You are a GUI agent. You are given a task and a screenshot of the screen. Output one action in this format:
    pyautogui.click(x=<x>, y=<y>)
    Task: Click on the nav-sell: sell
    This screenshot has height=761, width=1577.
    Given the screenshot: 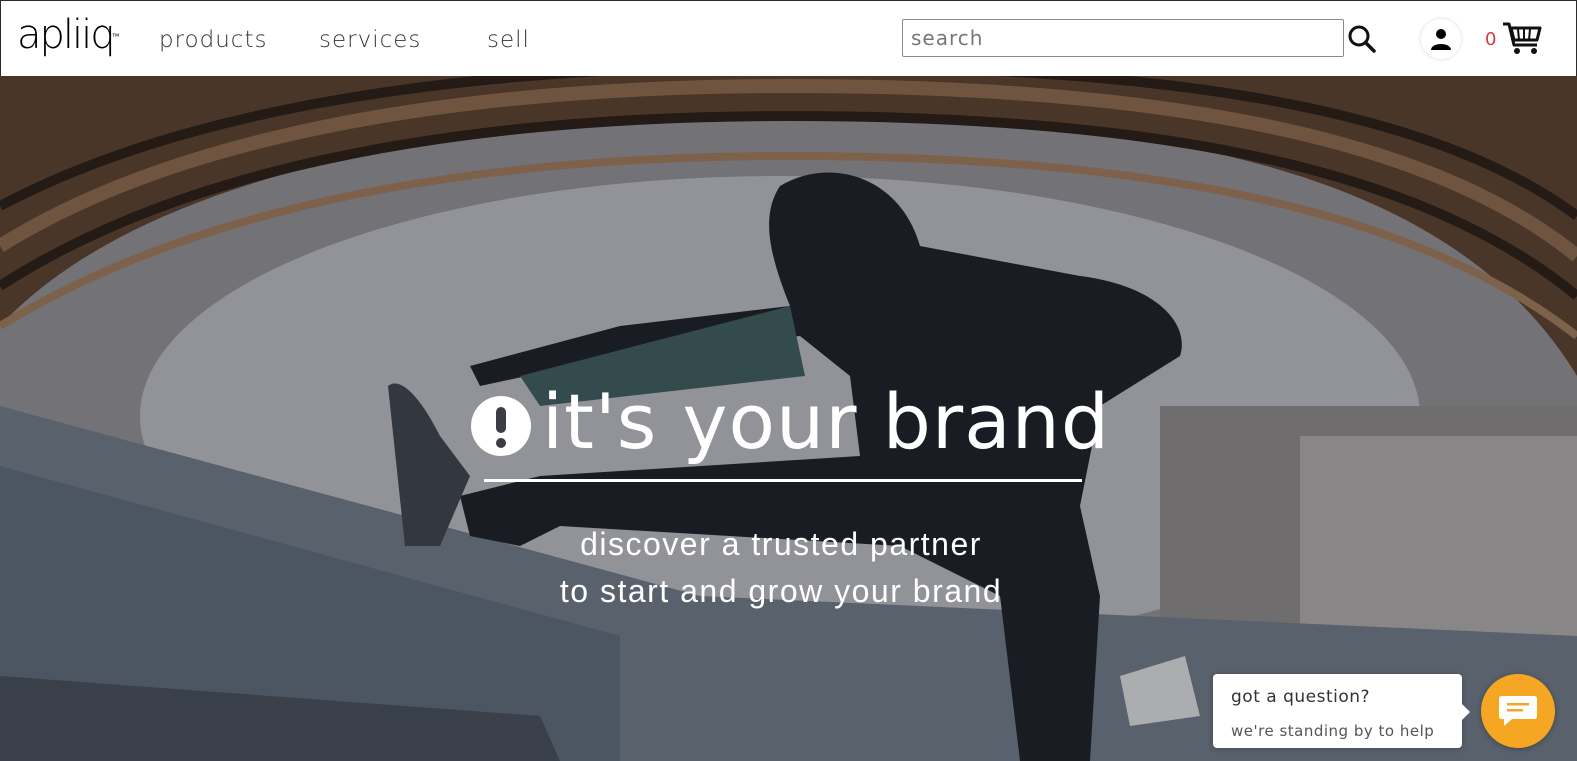 What is the action you would take?
    pyautogui.click(x=508, y=40)
    